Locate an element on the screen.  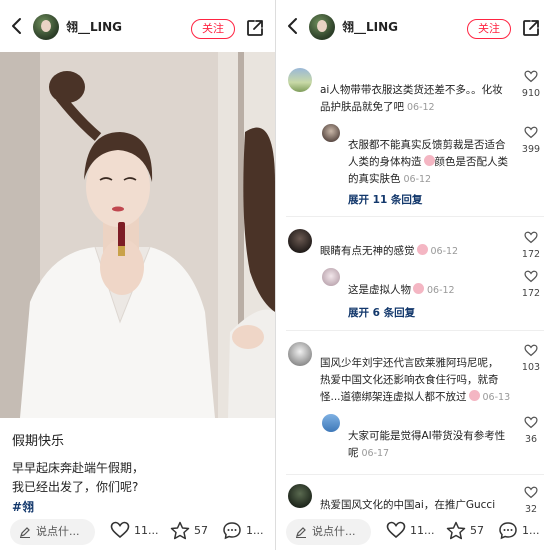
caption-line: 早早起床奔赴端午假期， is located at coordinates (78, 468).